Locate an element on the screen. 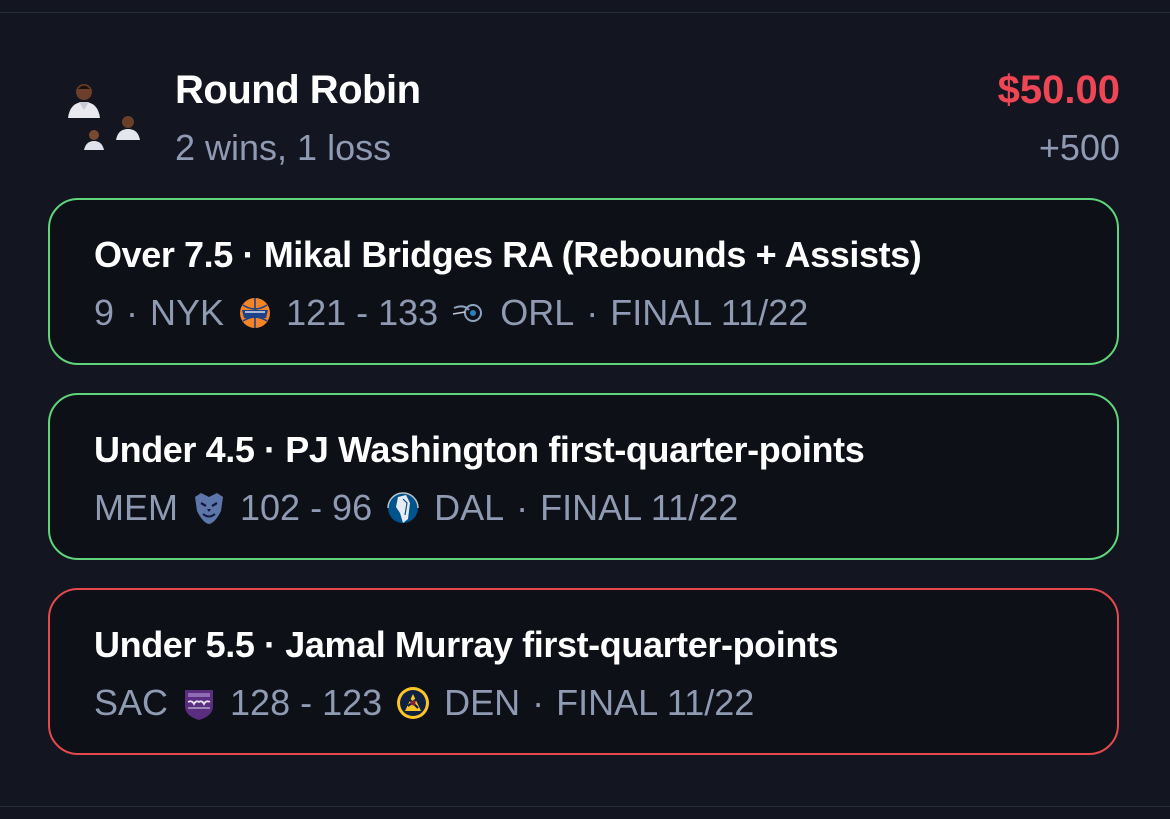  nuggets-logo-icon is located at coordinates (413, 703).